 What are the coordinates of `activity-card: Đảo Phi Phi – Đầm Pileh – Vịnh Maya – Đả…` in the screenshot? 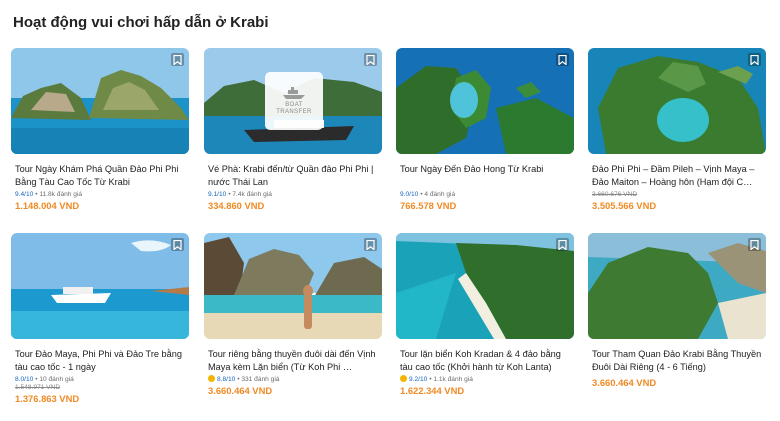 It's located at (677, 129).